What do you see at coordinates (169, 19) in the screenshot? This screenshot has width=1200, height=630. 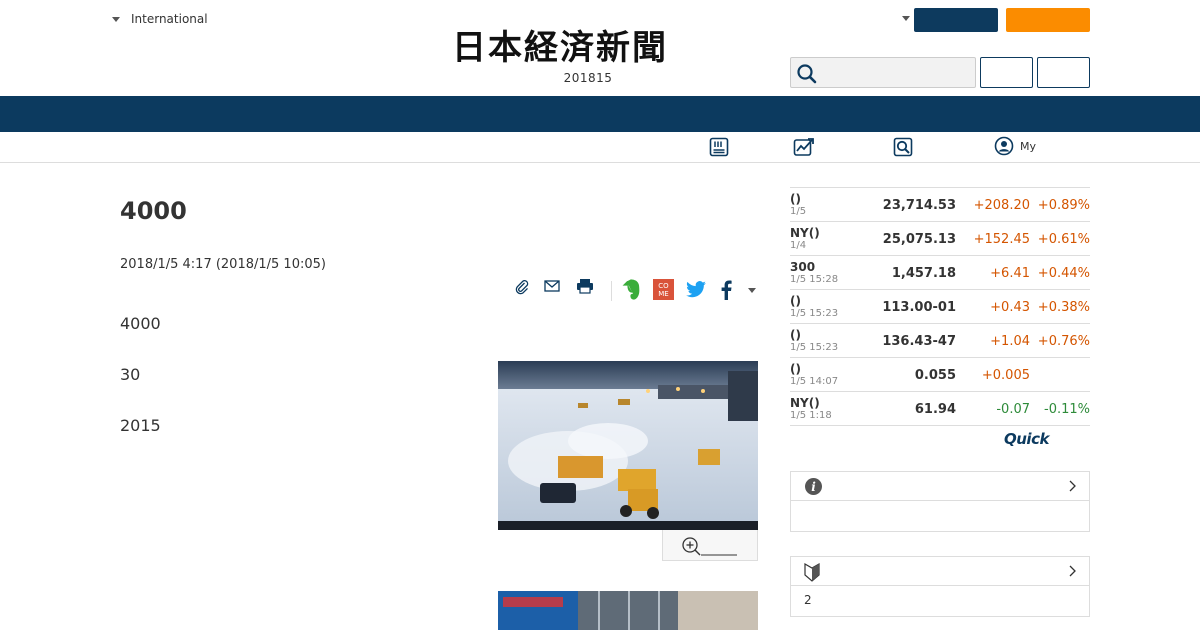 I see `international-label: International` at bounding box center [169, 19].